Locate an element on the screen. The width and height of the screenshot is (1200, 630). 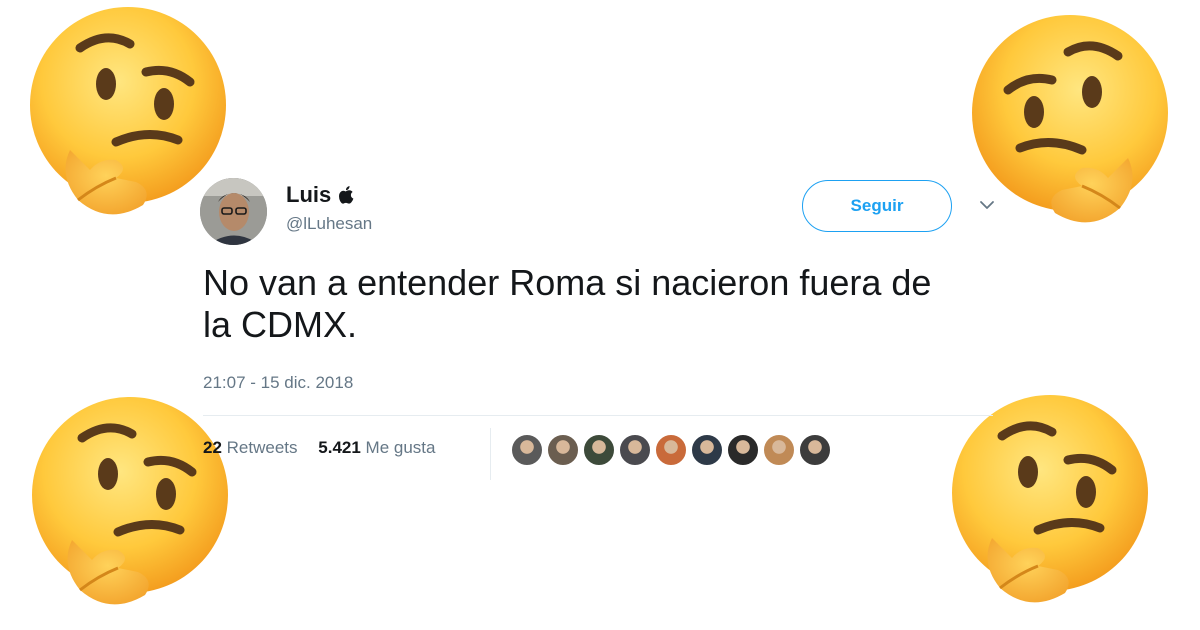
liker-avatars is located at coordinates (672, 451).